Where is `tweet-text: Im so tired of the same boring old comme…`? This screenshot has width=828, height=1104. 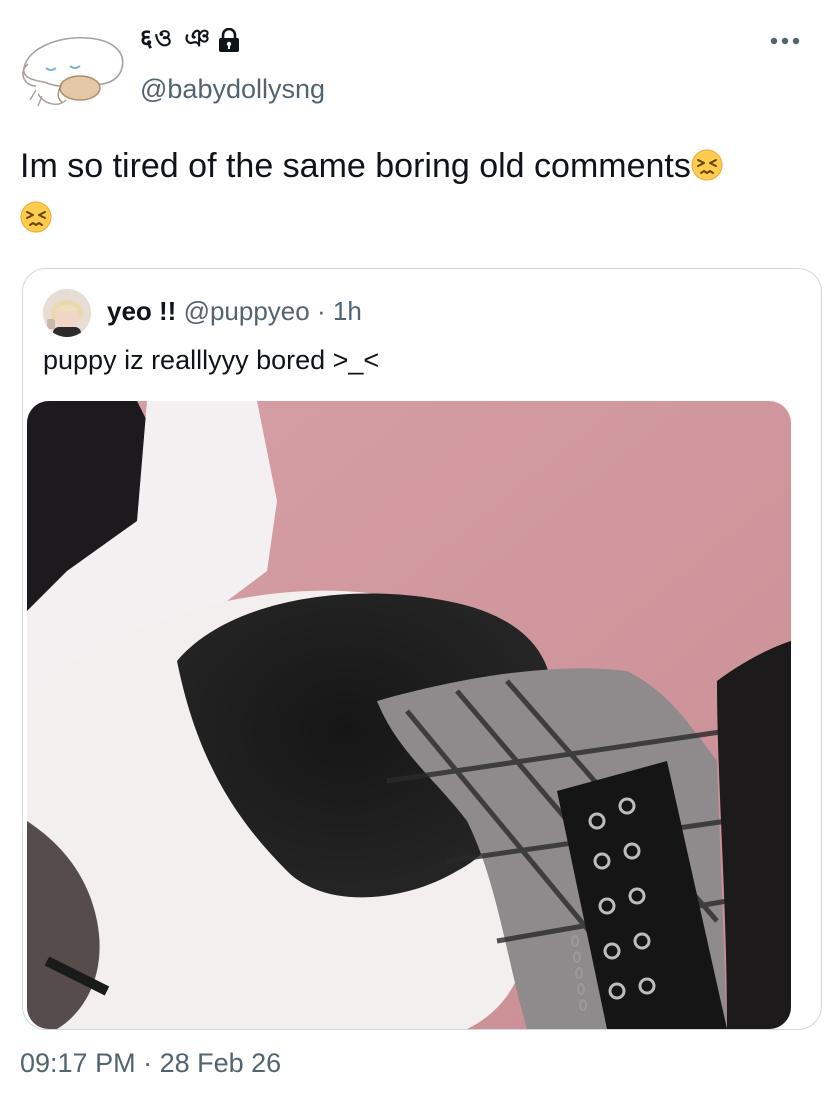
tweet-text: Im so tired of the same boring old comme… is located at coordinates (420, 192).